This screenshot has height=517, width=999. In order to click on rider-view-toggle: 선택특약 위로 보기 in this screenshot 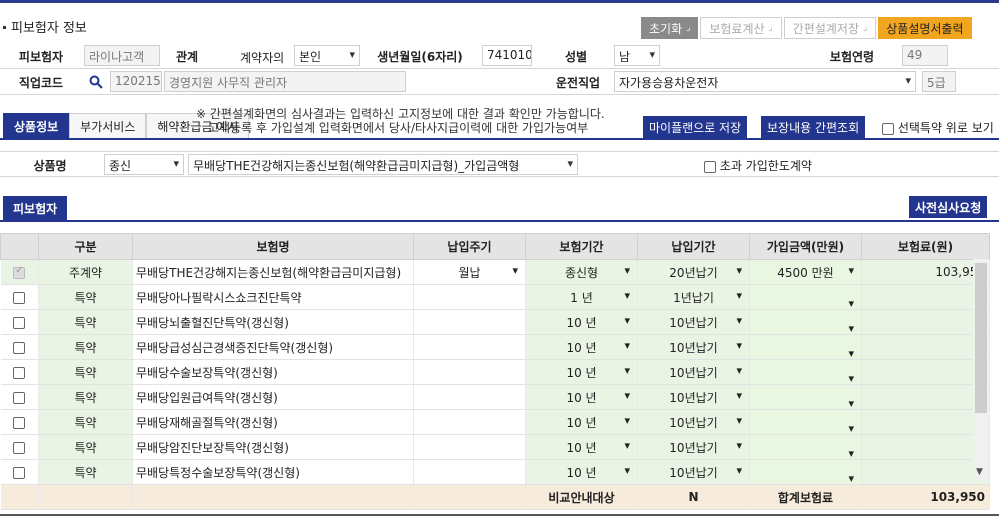, I will do `click(938, 127)`.